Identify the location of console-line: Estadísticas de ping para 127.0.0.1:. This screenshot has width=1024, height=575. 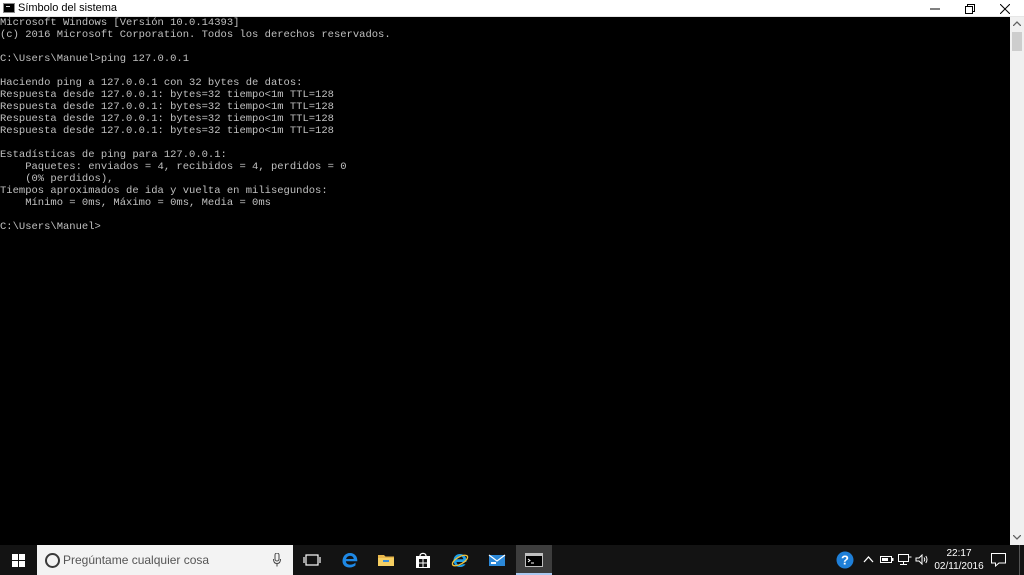
(113, 155).